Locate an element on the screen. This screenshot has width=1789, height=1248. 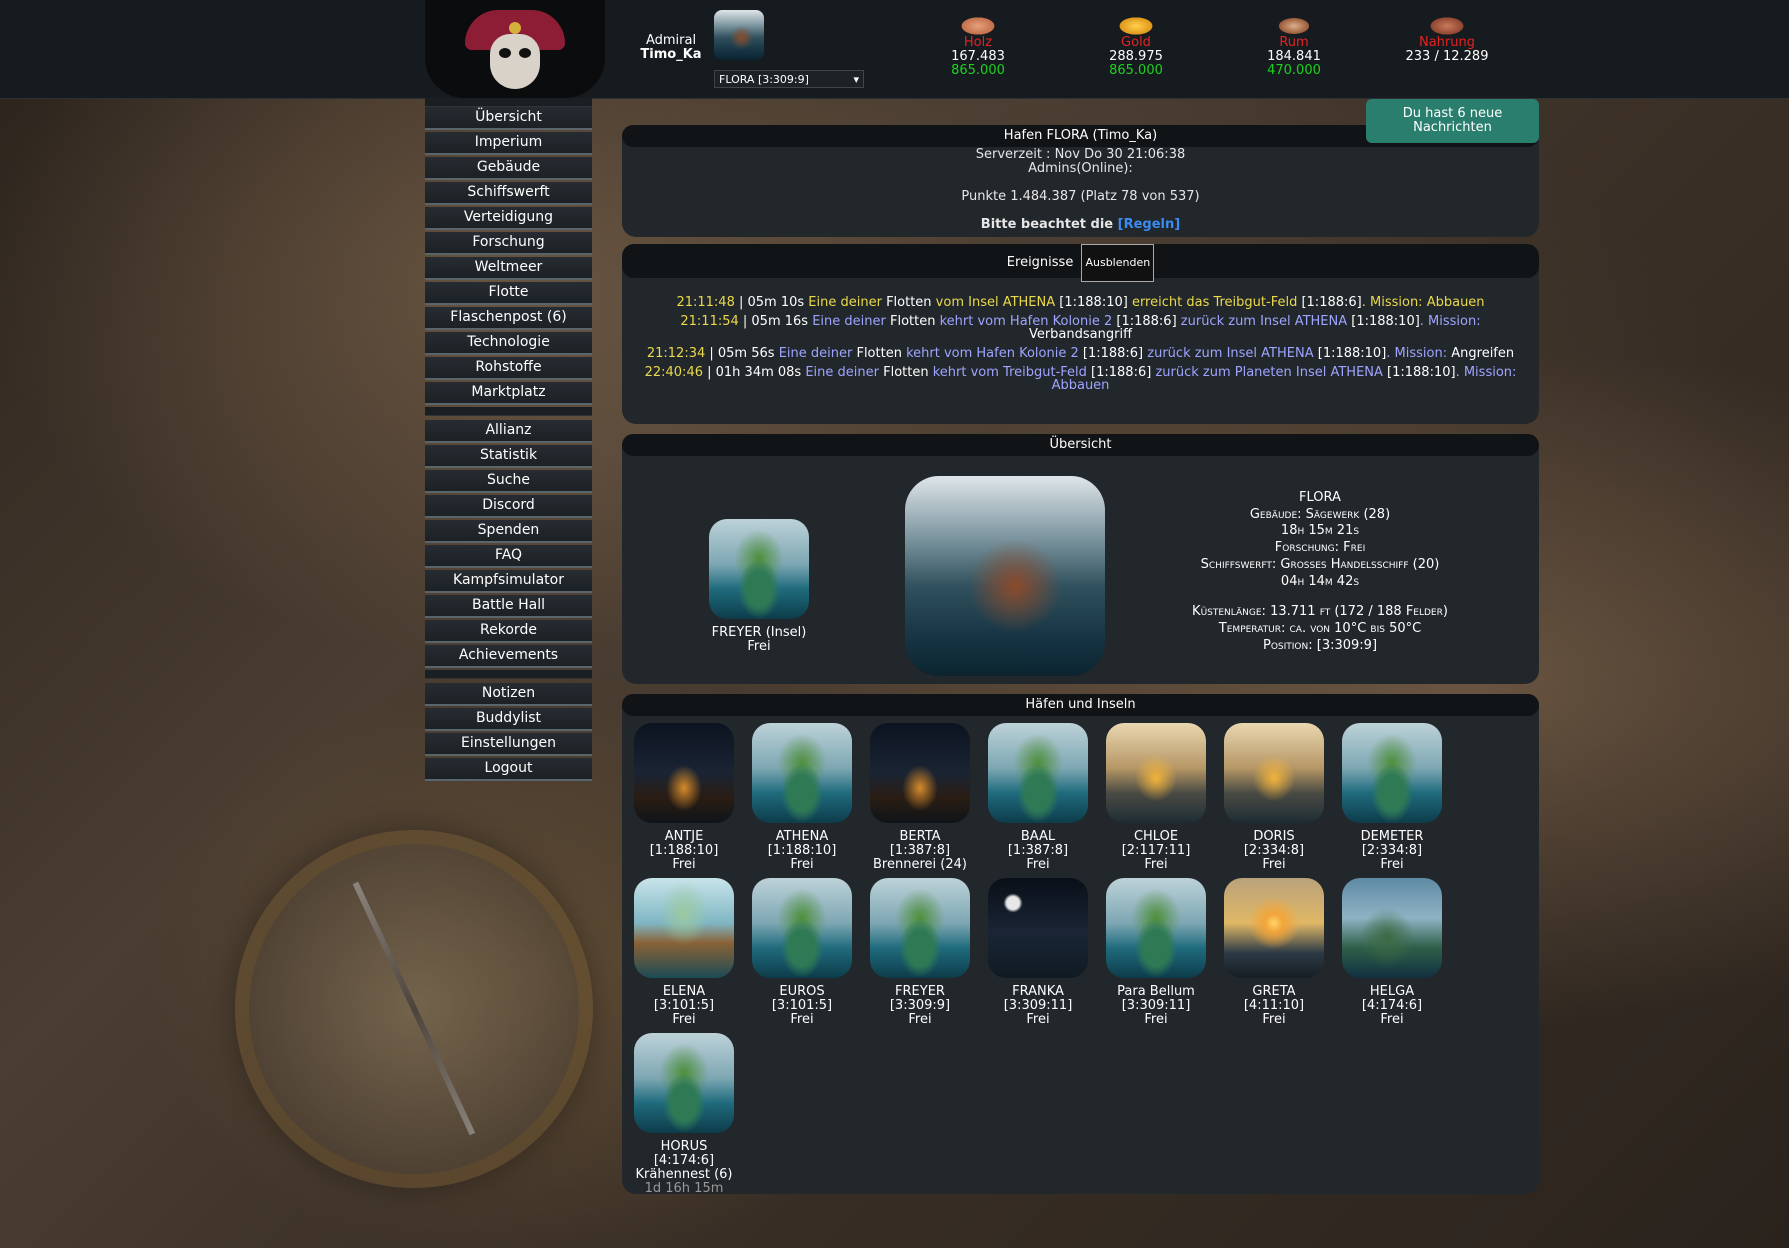
nav-item: Imperium is located at coordinates (508, 143).